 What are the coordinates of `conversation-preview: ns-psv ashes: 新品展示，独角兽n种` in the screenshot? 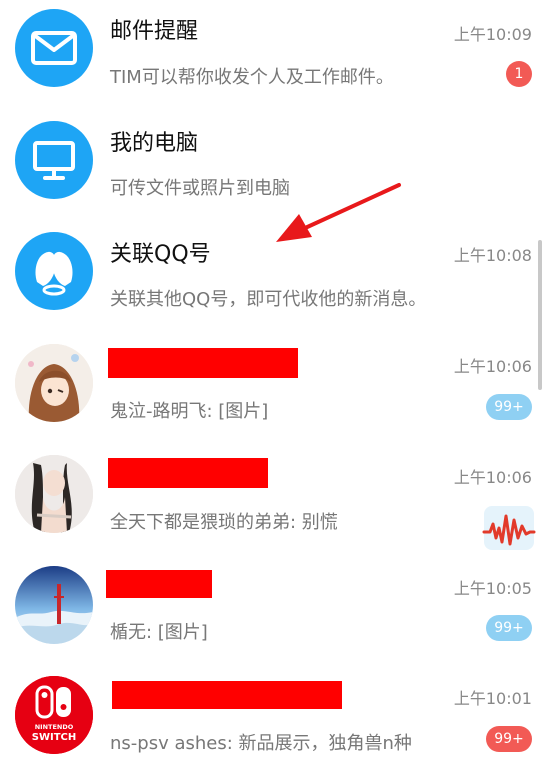 It's located at (261, 743).